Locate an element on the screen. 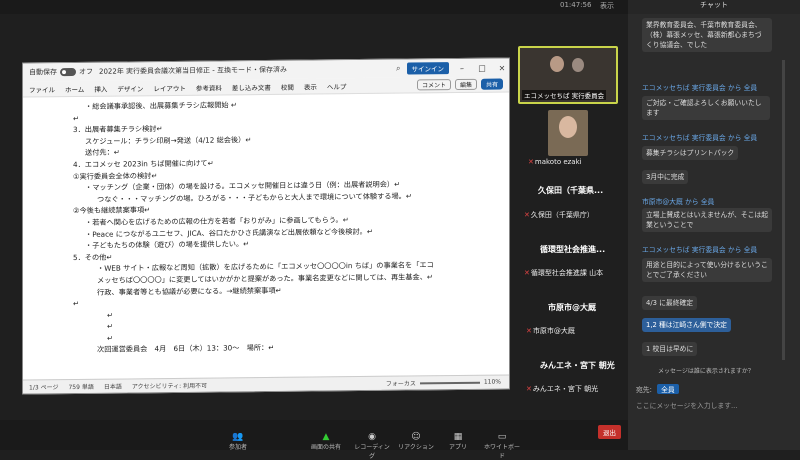 The height and width of the screenshot is (460, 800). reaction-icon: ☺ is located at coordinates (416, 437).